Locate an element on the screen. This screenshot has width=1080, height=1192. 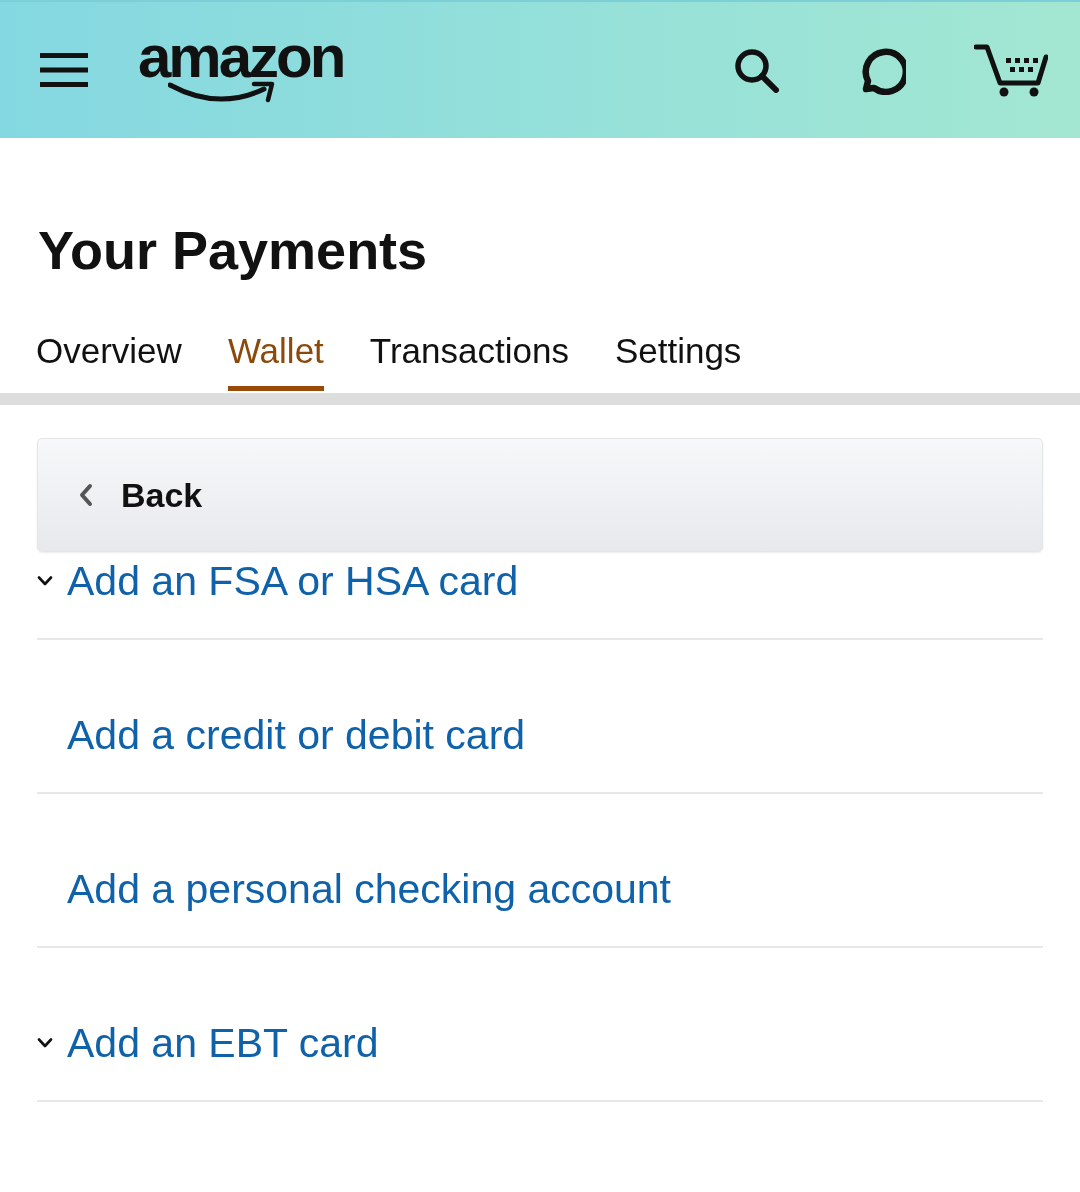
accordion-toggle: Add an FSA or HSA card is located at coordinates (278, 581).